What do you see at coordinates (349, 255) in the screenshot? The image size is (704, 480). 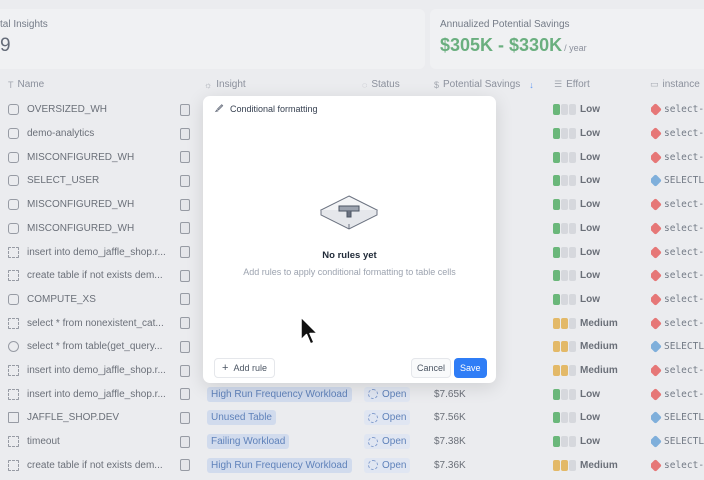 I see `empty-state-title: No rules yet` at bounding box center [349, 255].